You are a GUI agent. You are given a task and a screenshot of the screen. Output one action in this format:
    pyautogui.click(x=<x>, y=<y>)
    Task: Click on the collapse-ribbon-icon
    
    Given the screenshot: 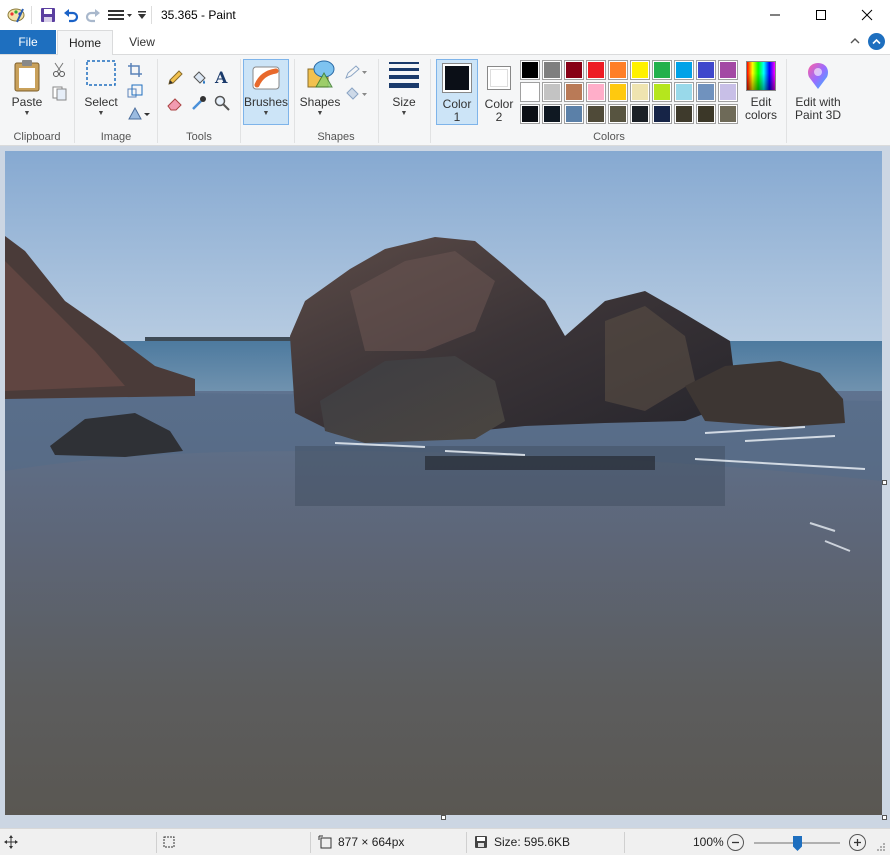 What is the action you would take?
    pyautogui.click(x=855, y=41)
    